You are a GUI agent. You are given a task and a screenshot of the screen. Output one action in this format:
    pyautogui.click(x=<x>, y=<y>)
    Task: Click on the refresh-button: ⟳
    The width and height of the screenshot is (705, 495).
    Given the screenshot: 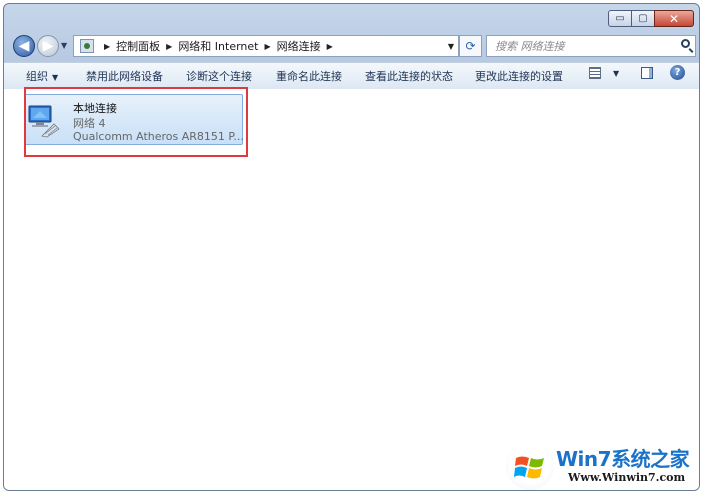 What is the action you would take?
    pyautogui.click(x=470, y=46)
    